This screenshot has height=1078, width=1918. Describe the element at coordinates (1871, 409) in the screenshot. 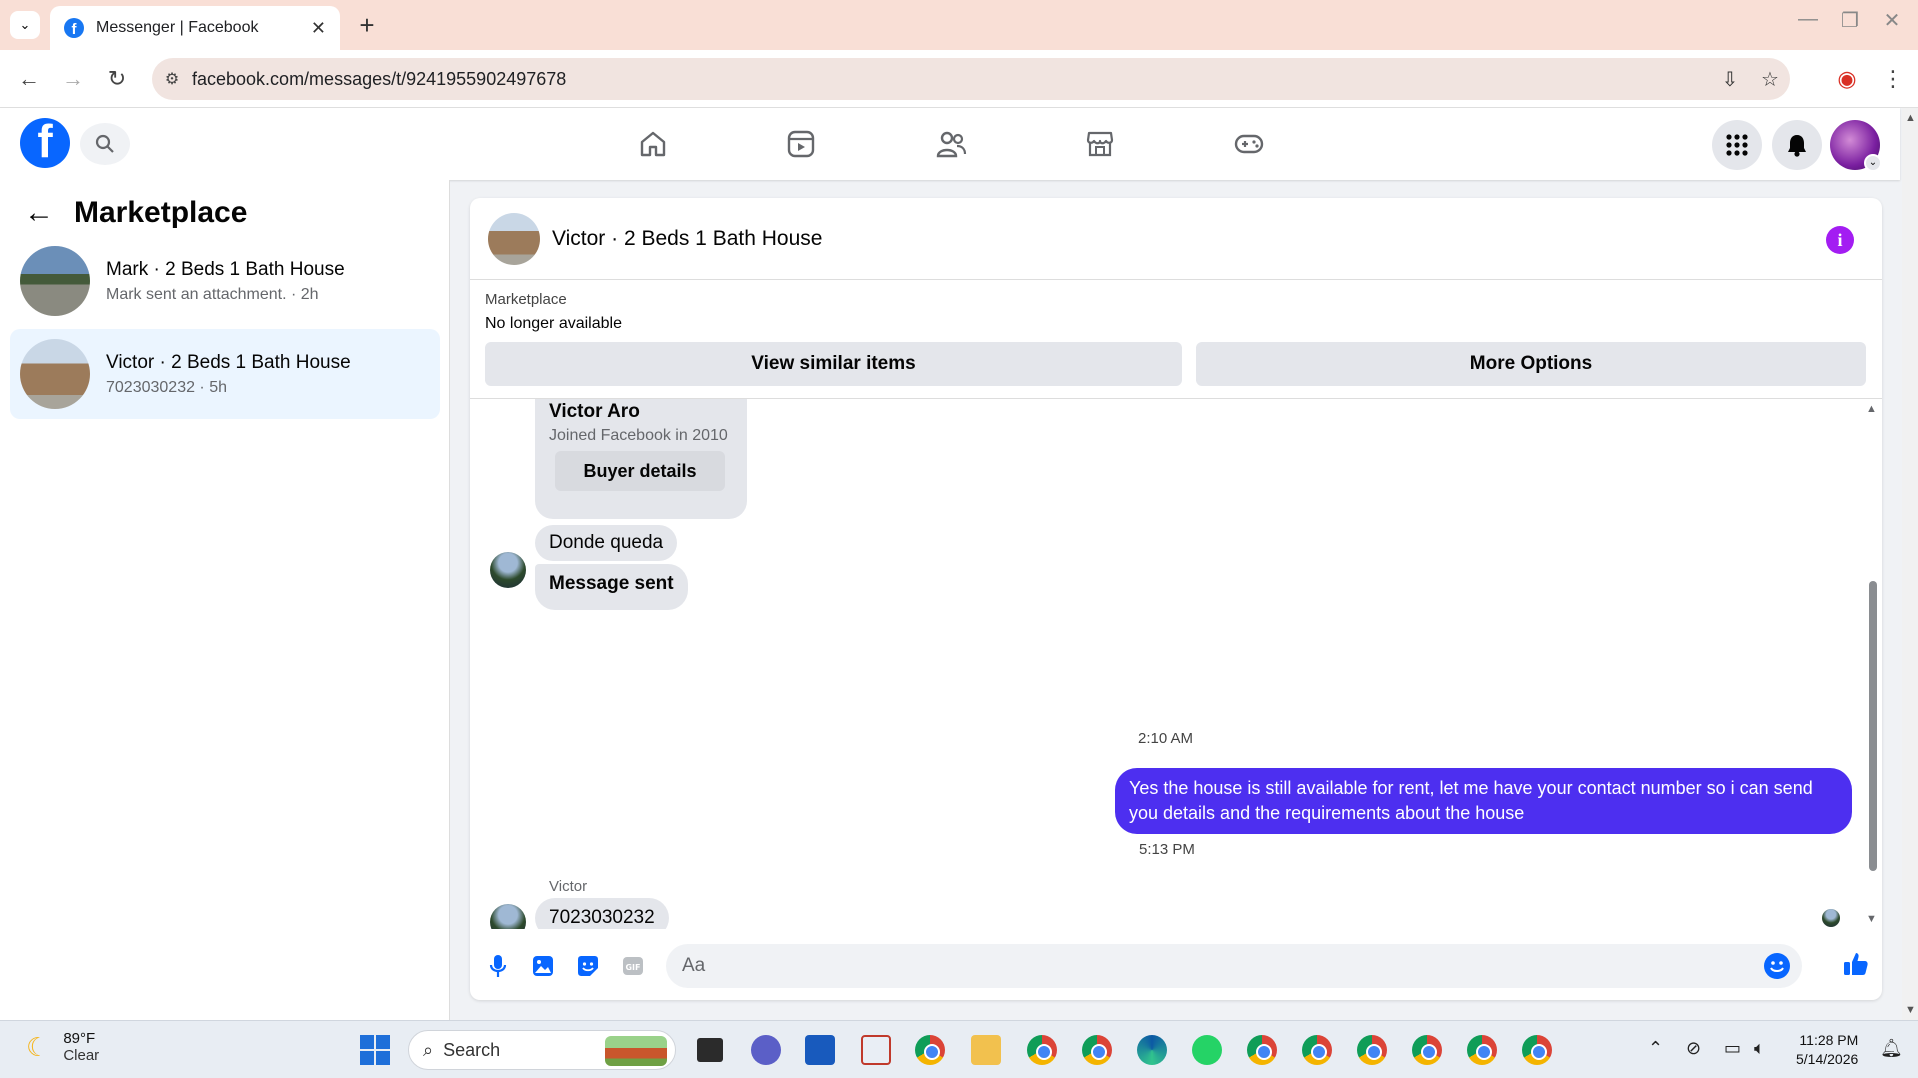

I see `scroll-up-icon: ▲` at that location.